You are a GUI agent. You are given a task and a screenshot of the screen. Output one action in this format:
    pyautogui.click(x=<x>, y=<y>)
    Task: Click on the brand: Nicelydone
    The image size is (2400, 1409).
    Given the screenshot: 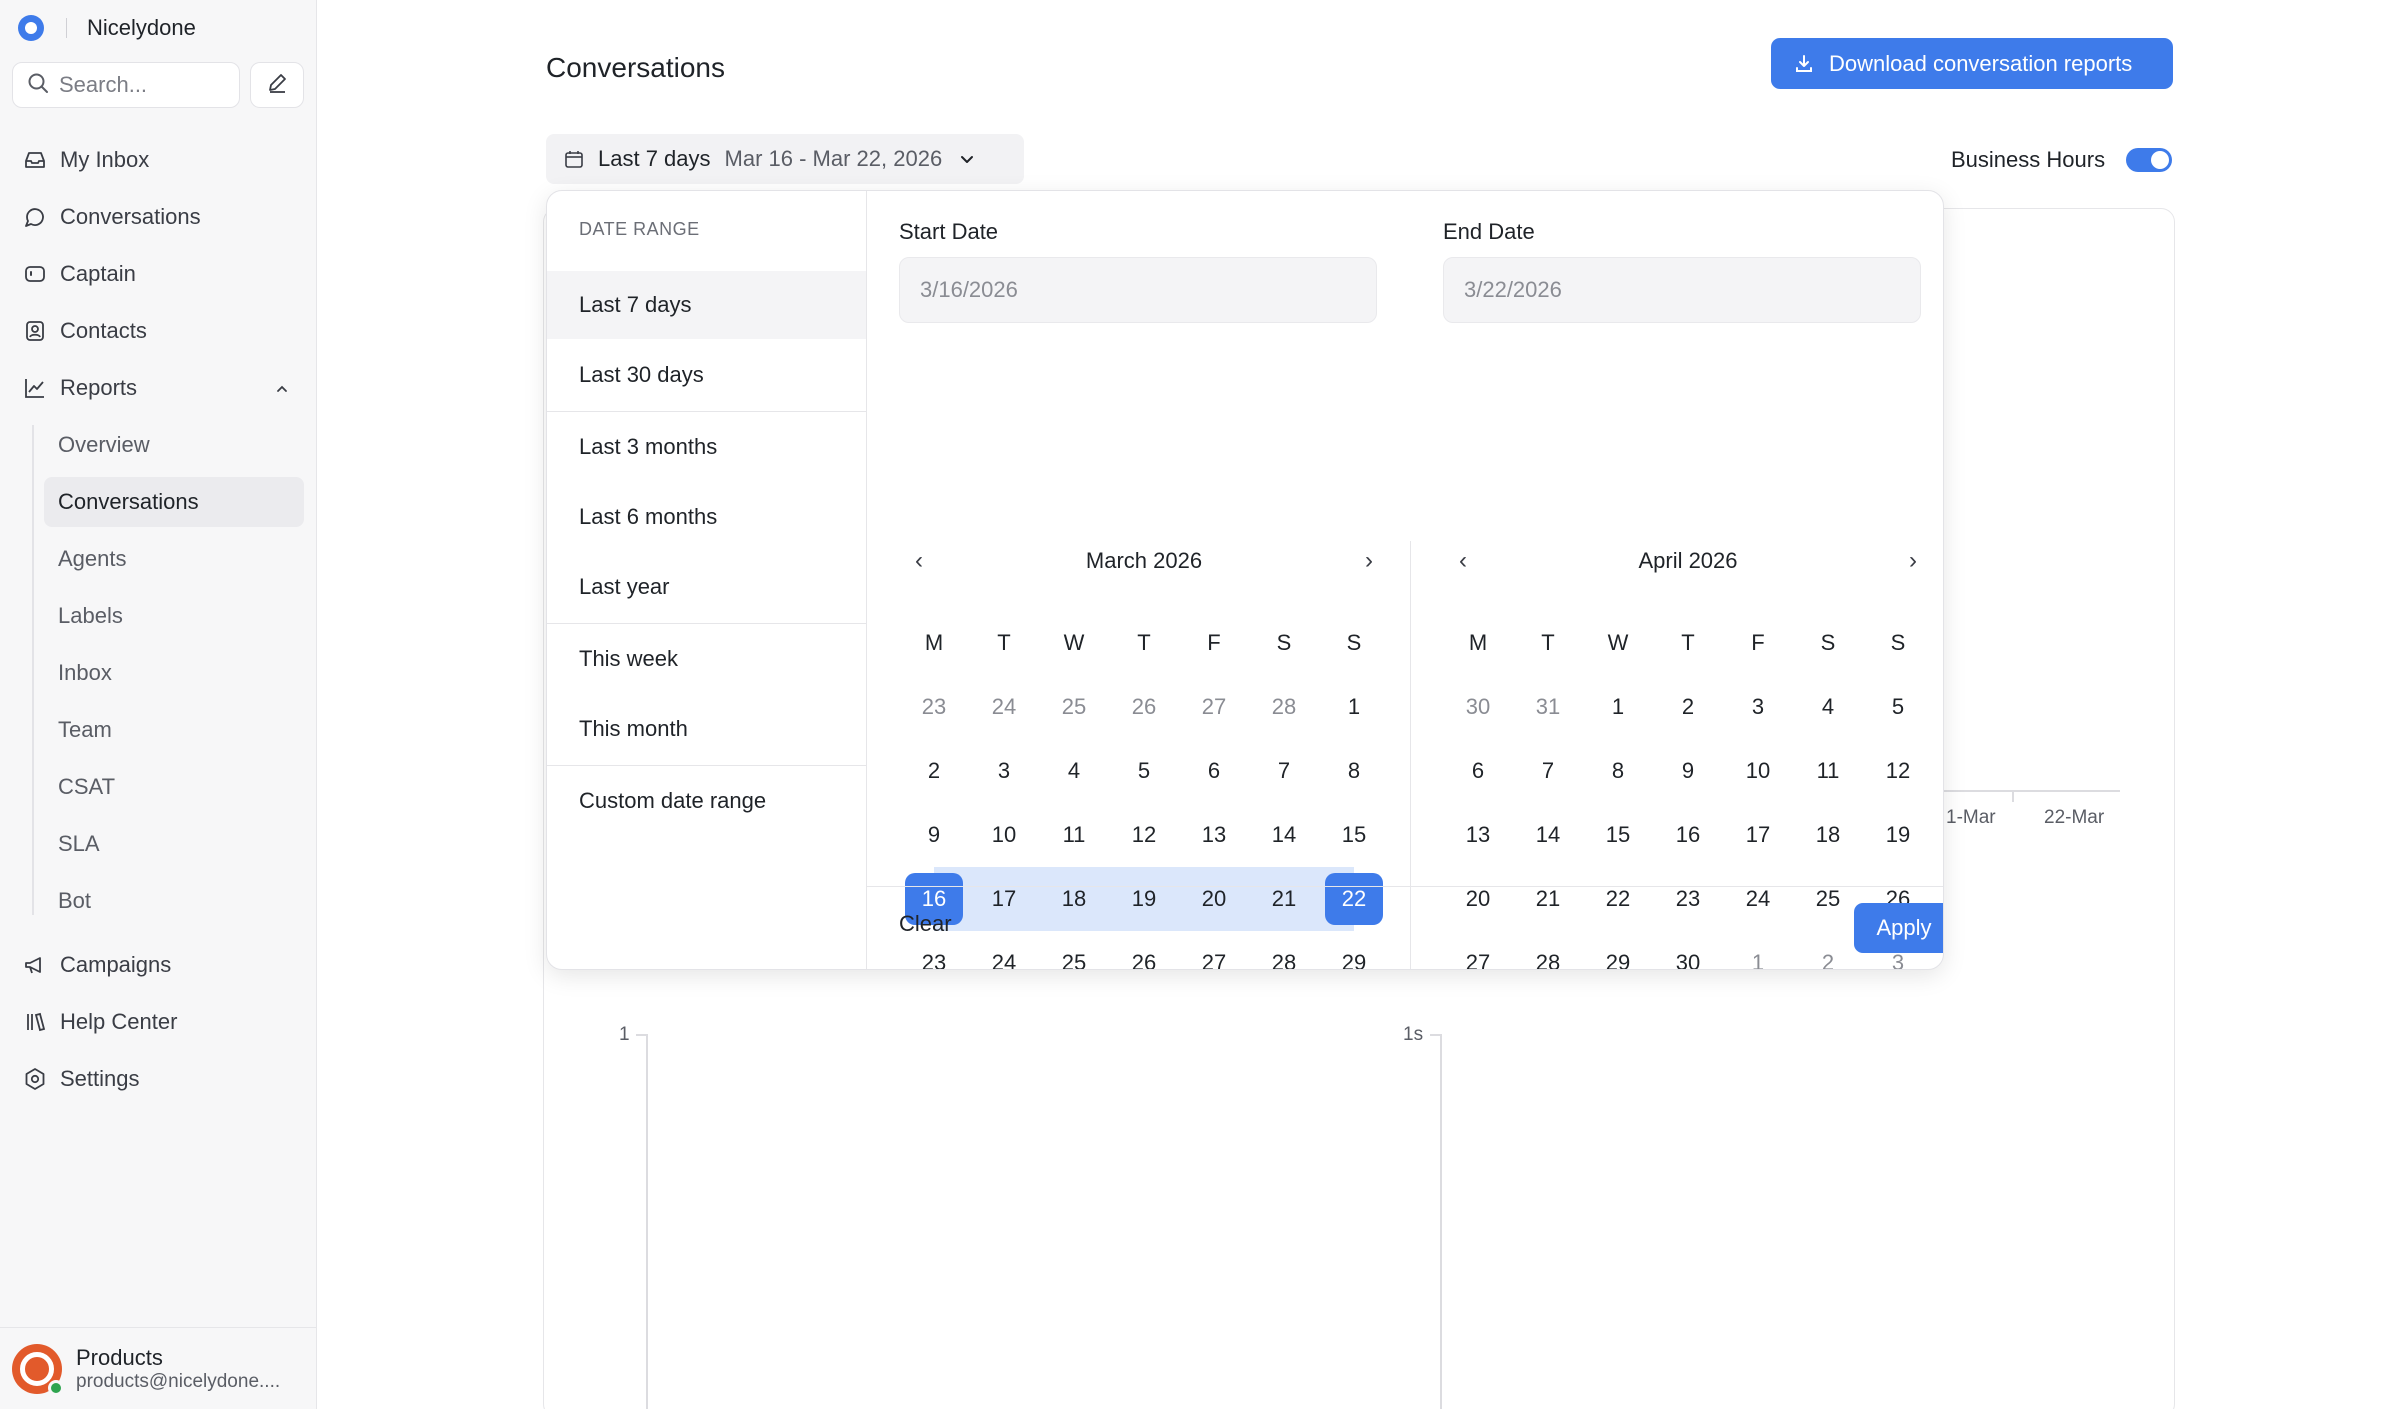 What is the action you would take?
    pyautogui.click(x=107, y=28)
    